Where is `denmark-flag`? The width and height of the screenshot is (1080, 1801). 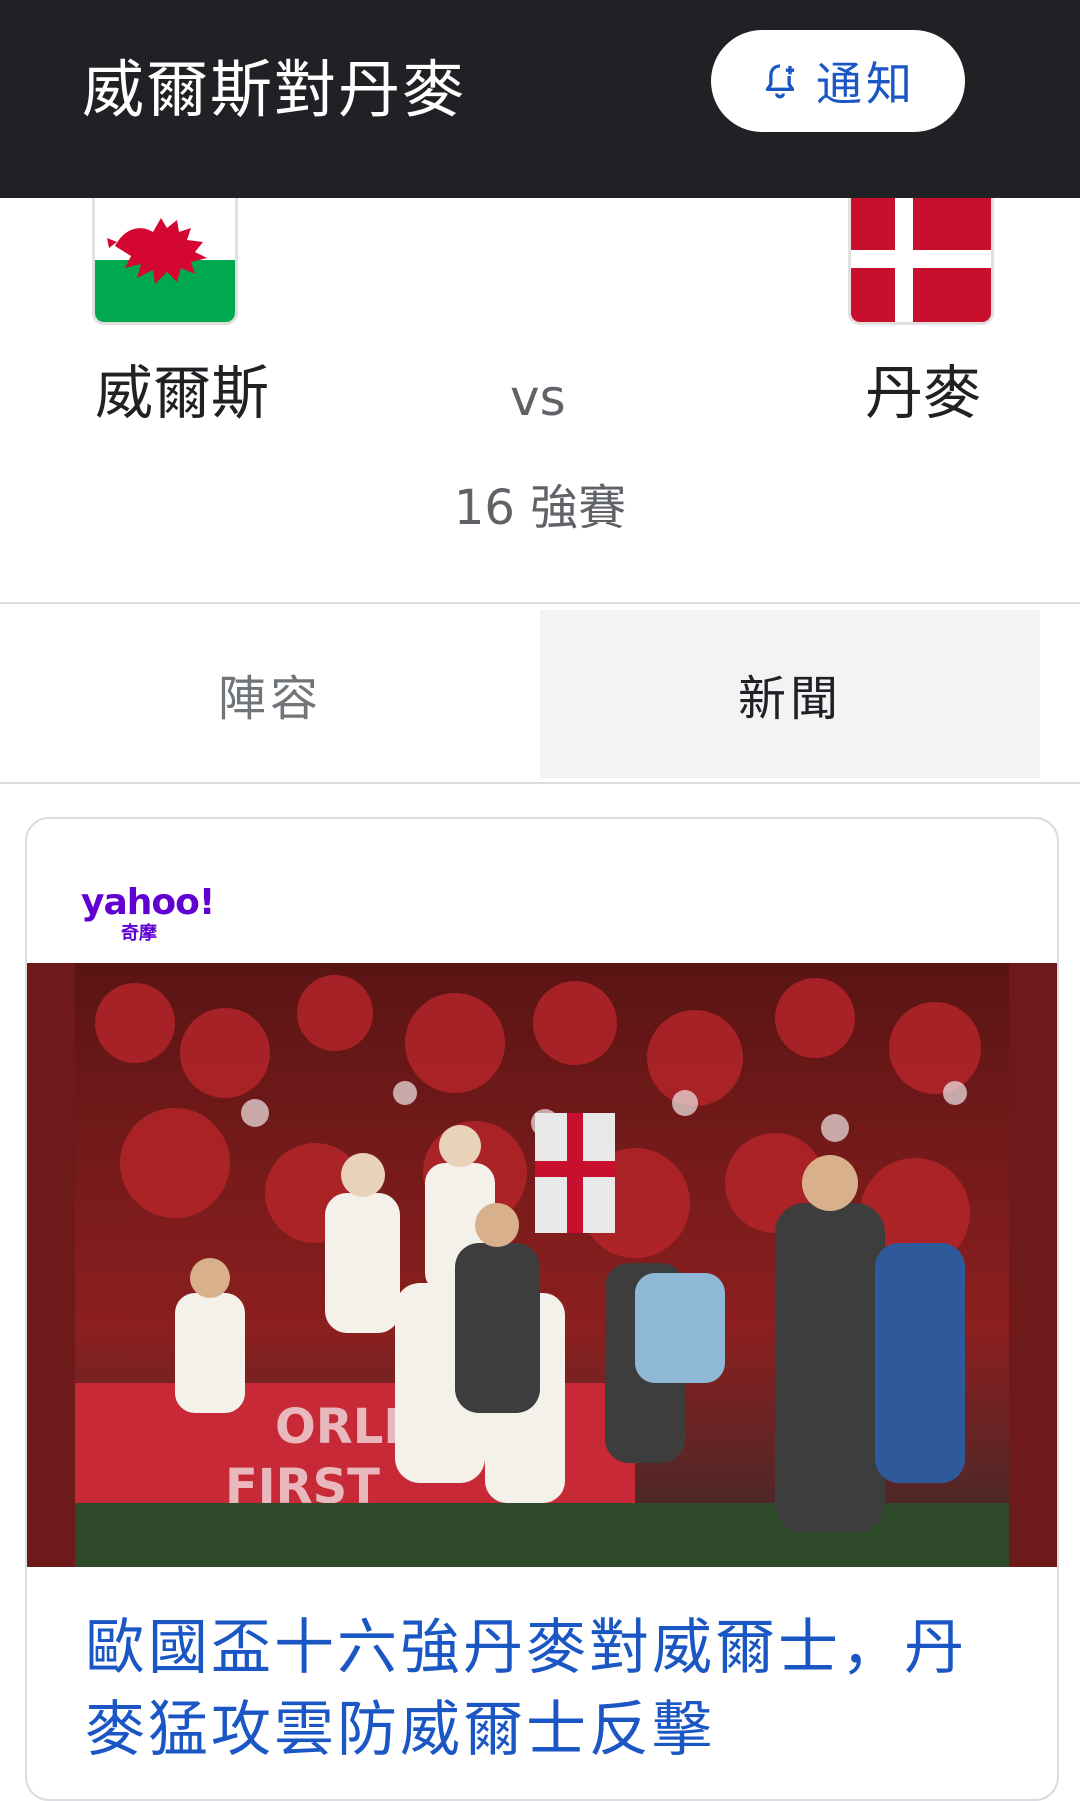
denmark-flag is located at coordinates (921, 261).